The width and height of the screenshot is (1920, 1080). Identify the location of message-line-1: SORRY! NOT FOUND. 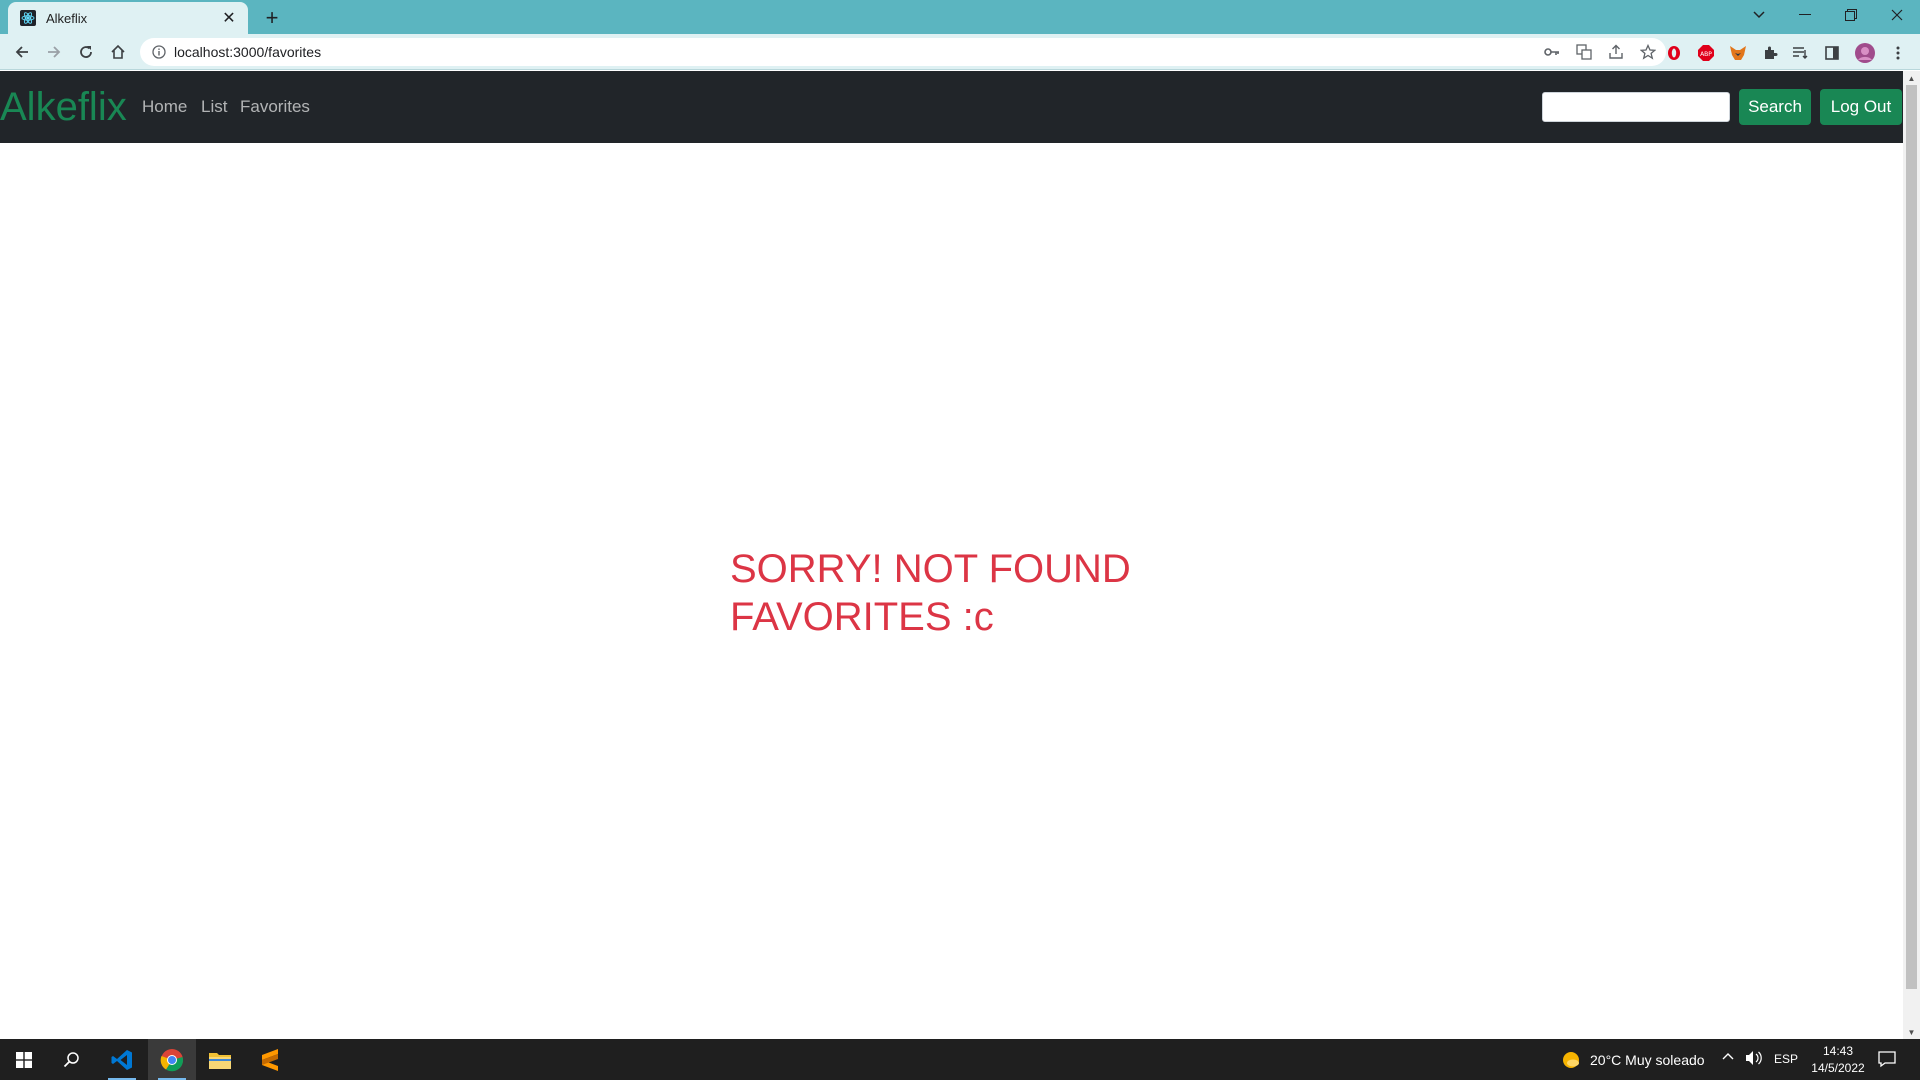
(930, 569).